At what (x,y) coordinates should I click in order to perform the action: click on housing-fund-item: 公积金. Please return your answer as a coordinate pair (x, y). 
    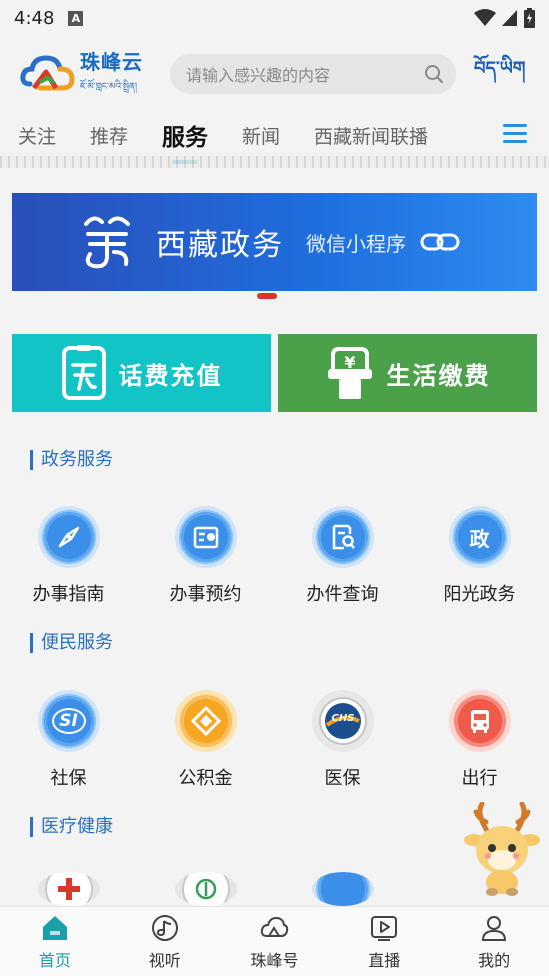
    Looking at the image, I should click on (205, 740).